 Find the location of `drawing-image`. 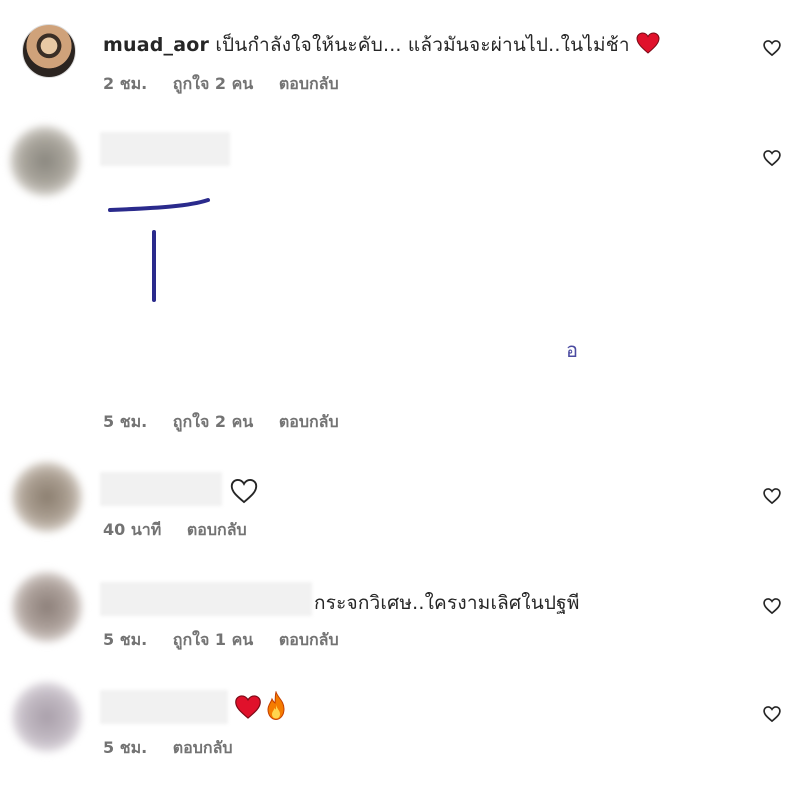

drawing-image is located at coordinates (159, 250).